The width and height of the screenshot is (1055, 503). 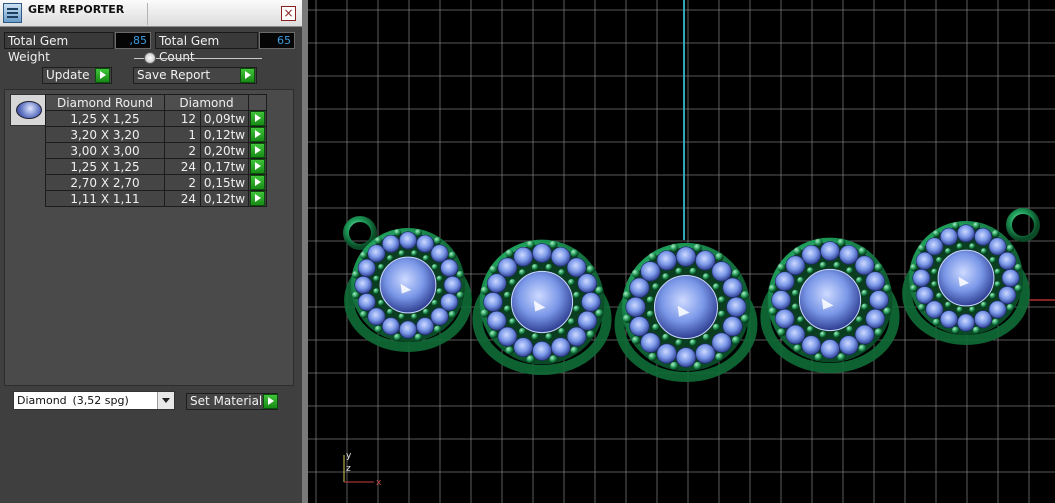 I want to click on table-row: 1,25 X 1,25 24 0,17tw, so click(x=156, y=166).